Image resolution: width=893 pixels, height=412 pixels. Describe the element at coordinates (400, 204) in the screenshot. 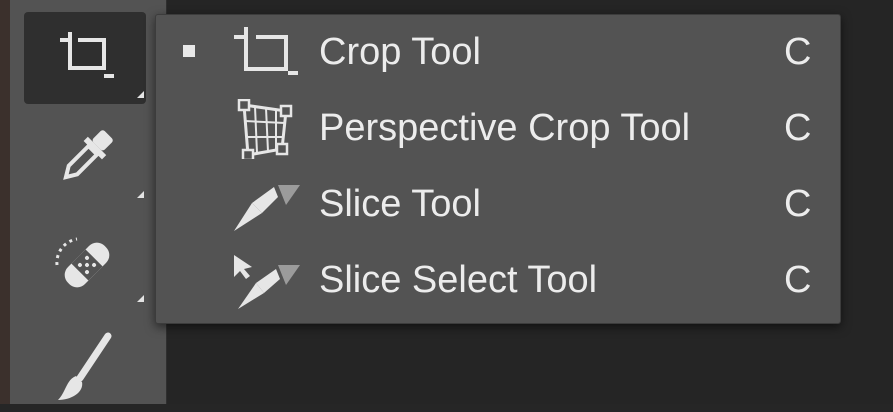

I see `menu-item-label: Slice Tool` at that location.